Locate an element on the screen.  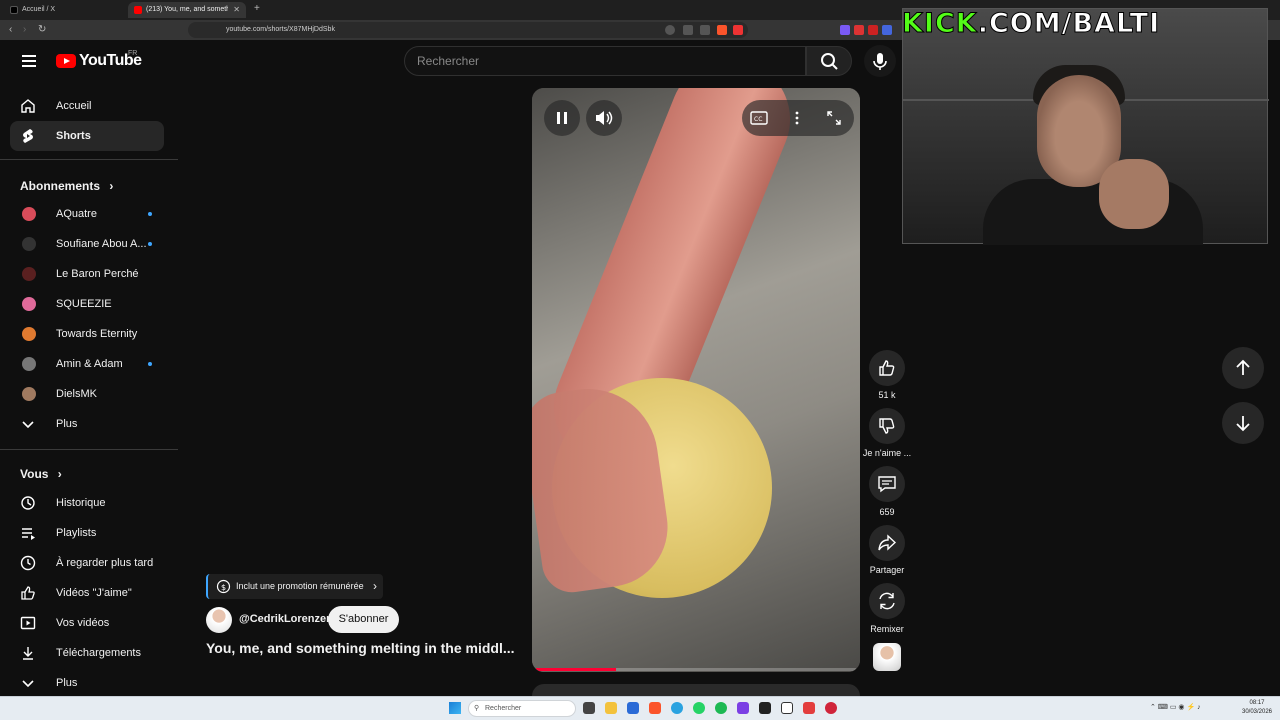
sidebar-item-liked-videos: Vidéos "J'aime" is located at coordinates (87, 593).